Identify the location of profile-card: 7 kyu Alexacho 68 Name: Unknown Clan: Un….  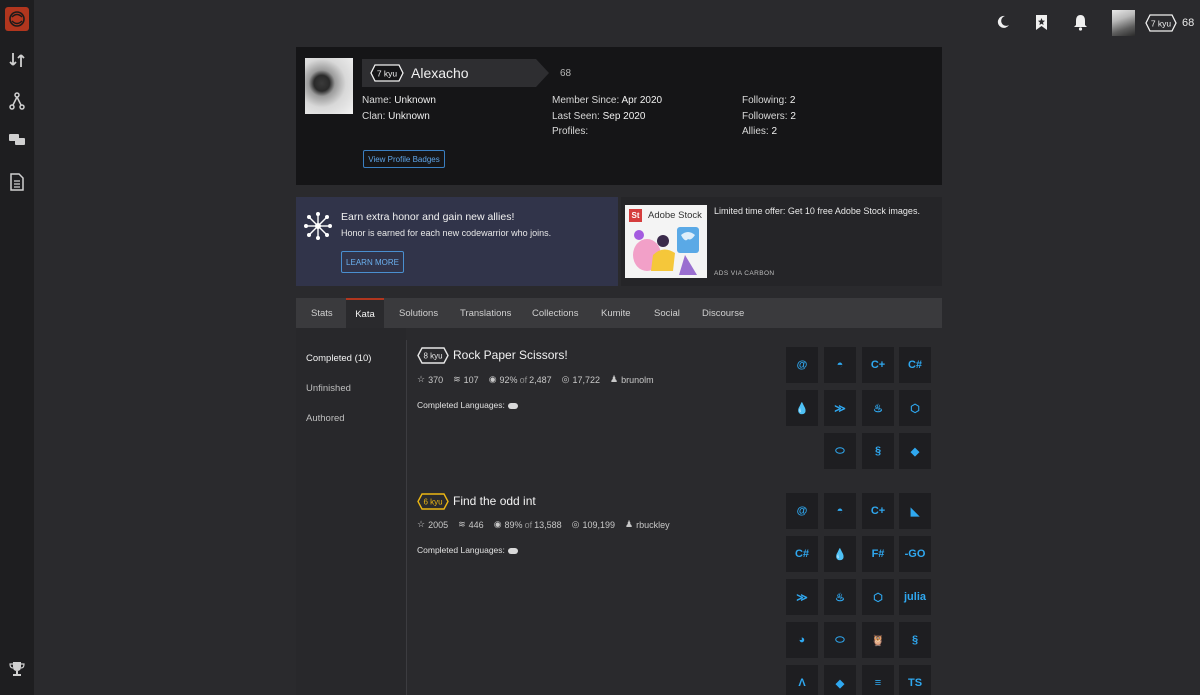
(619, 116).